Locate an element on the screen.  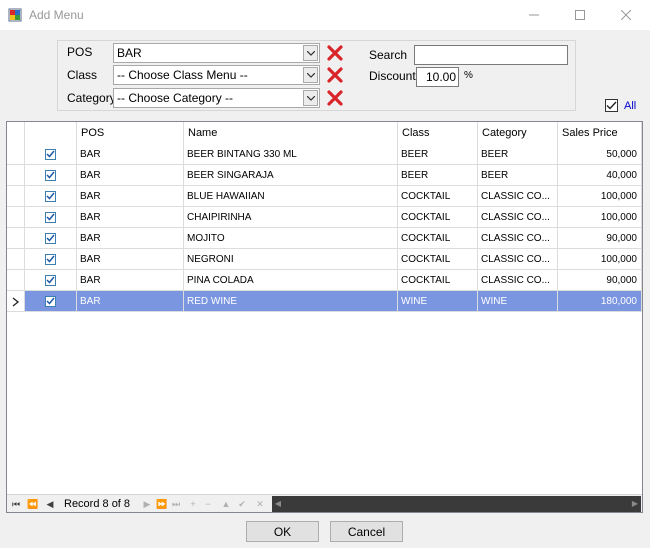
category-select: -- Choose Category -- is located at coordinates (216, 98).